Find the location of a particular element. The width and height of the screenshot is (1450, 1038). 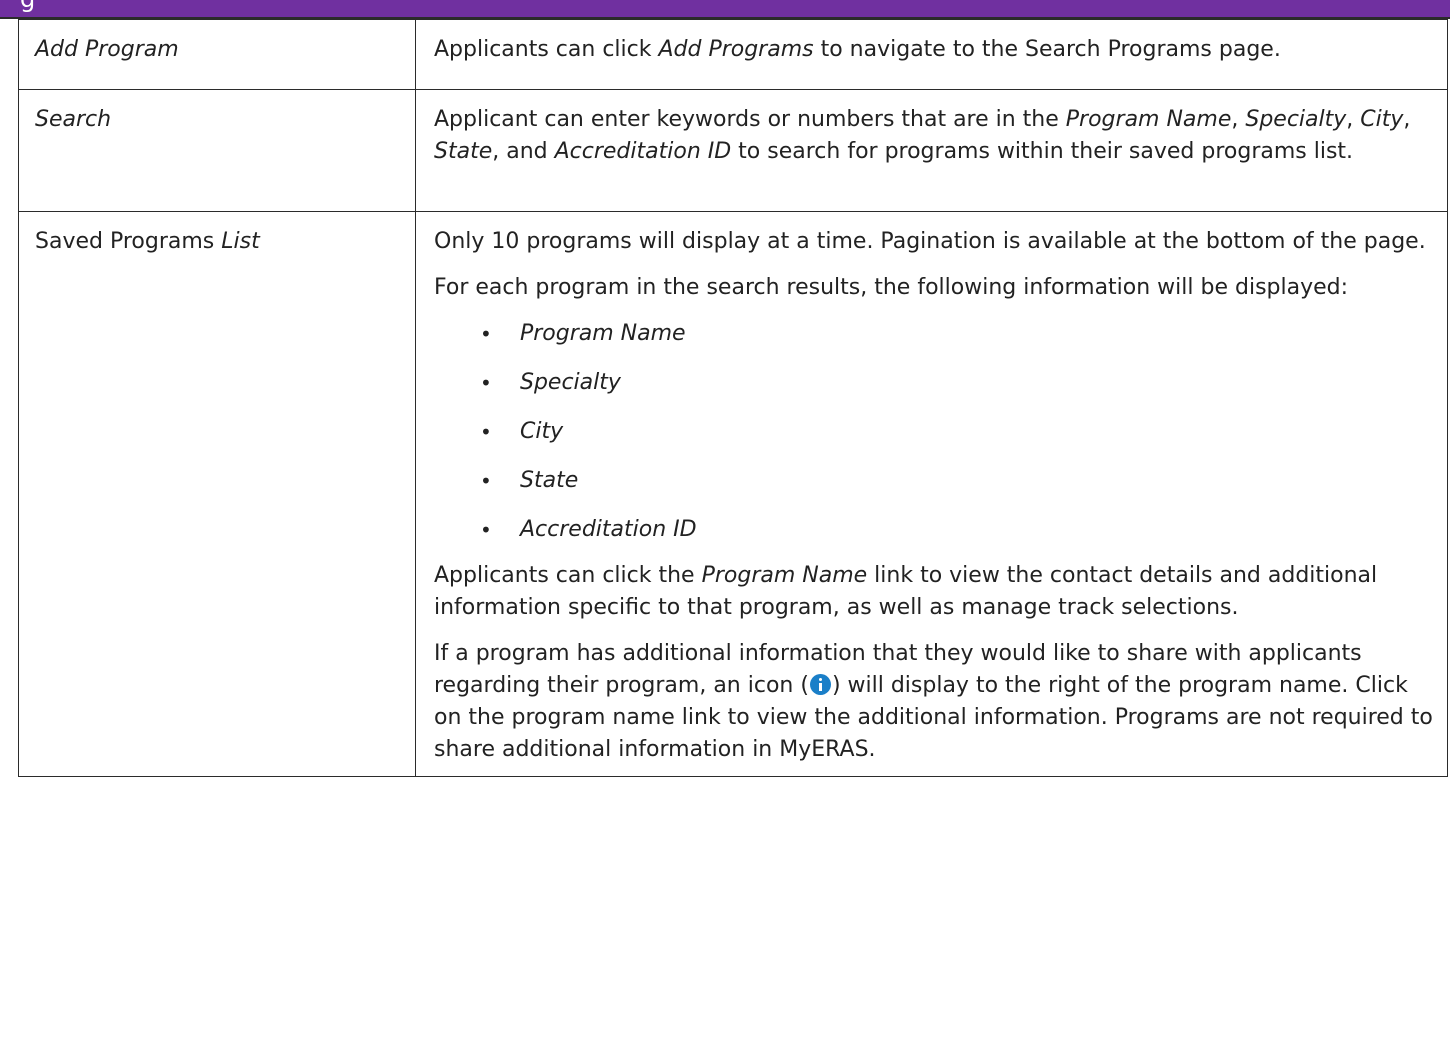

text-run: , and is located at coordinates (523, 151).